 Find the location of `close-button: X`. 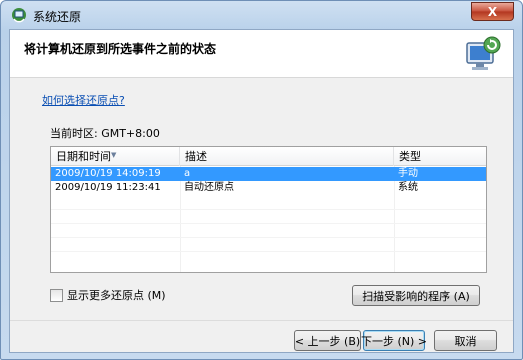

close-button: X is located at coordinates (492, 11).